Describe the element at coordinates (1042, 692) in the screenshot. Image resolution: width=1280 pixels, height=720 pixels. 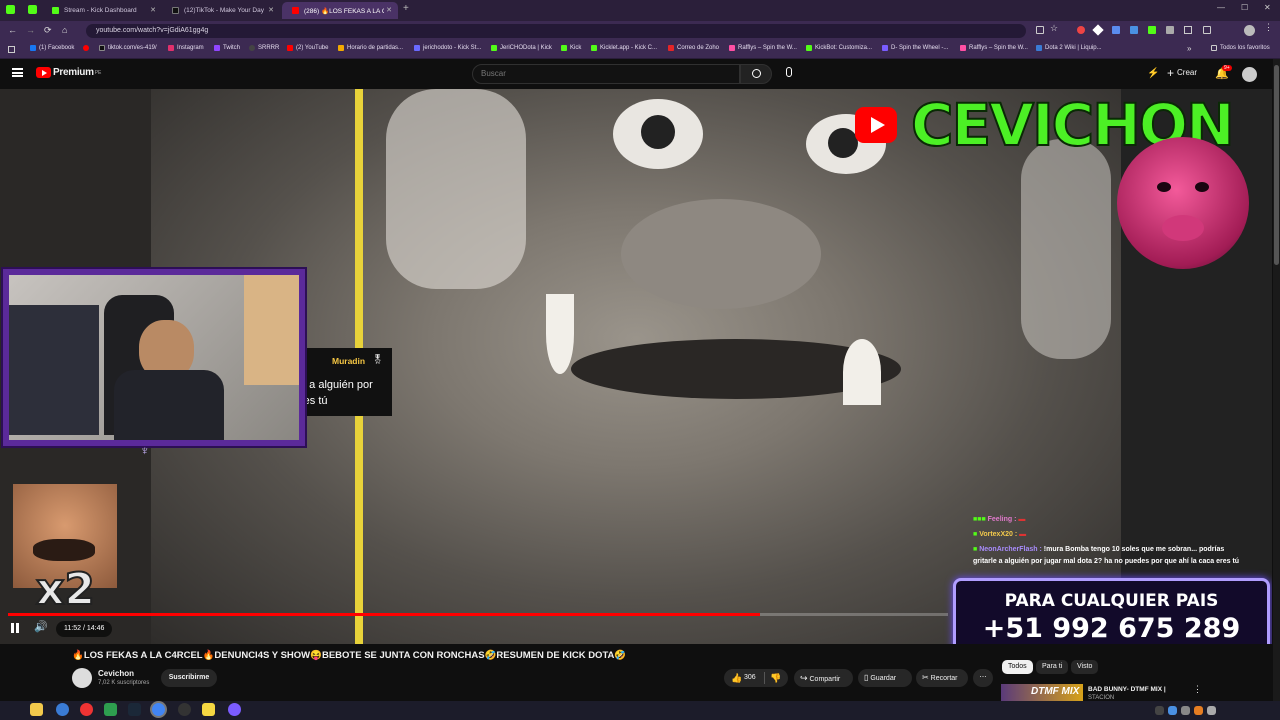
I see `recommended-thumbnail: DTMF MIX` at that location.